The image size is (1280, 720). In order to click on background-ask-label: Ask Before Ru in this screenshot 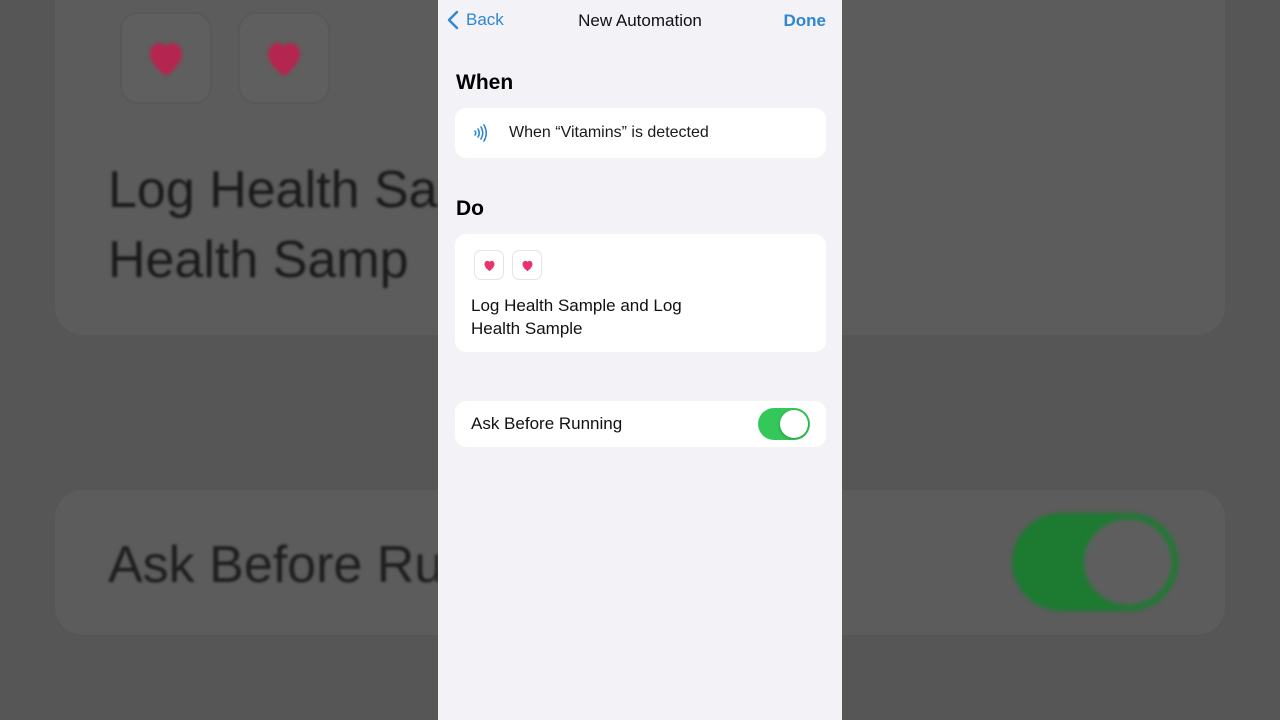, I will do `click(273, 565)`.